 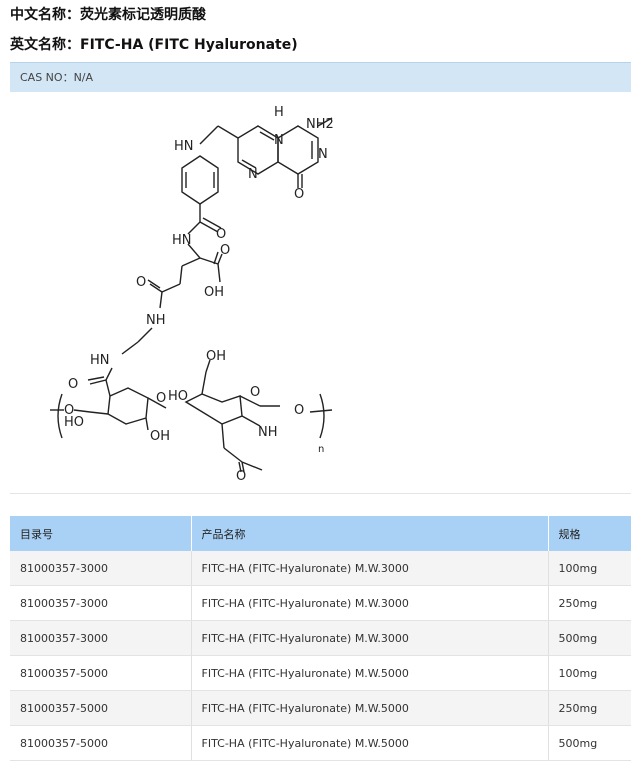 I want to click on chinese-name-line: 中文名称：荧光素标记透明质酸, so click(x=108, y=14).